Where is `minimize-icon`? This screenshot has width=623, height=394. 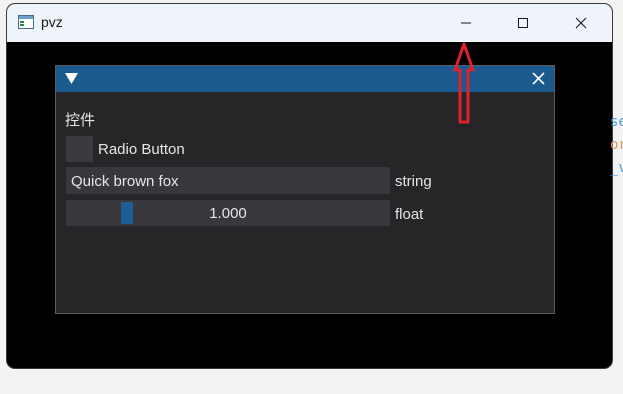
minimize-icon is located at coordinates (466, 23).